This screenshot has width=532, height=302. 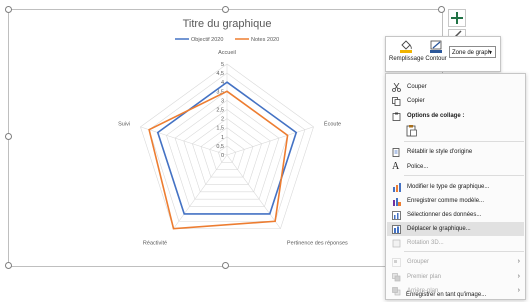 I want to click on axis-tick-label: 2, so click(x=222, y=120).